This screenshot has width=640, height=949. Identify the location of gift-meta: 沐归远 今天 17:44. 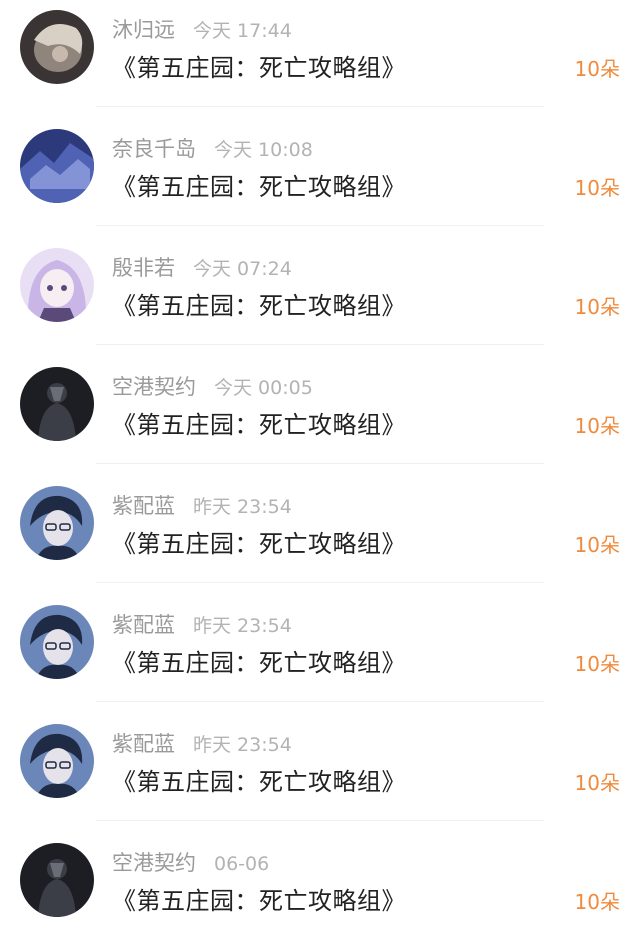
(202, 28).